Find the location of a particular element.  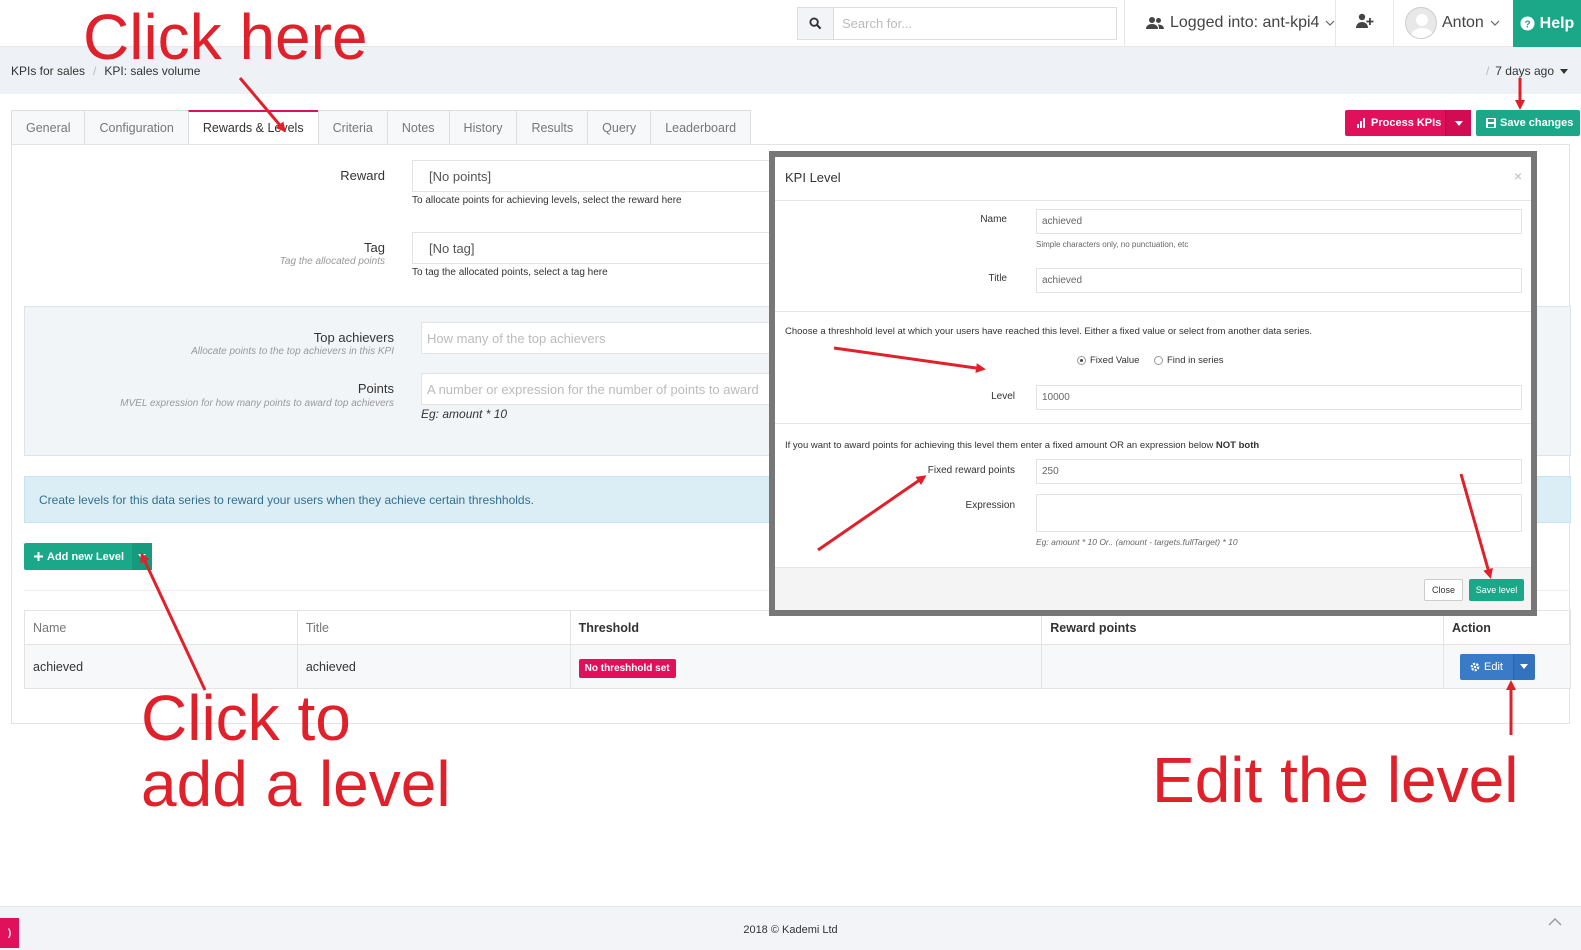

annotation-click-here: Click here is located at coordinates (225, 37).